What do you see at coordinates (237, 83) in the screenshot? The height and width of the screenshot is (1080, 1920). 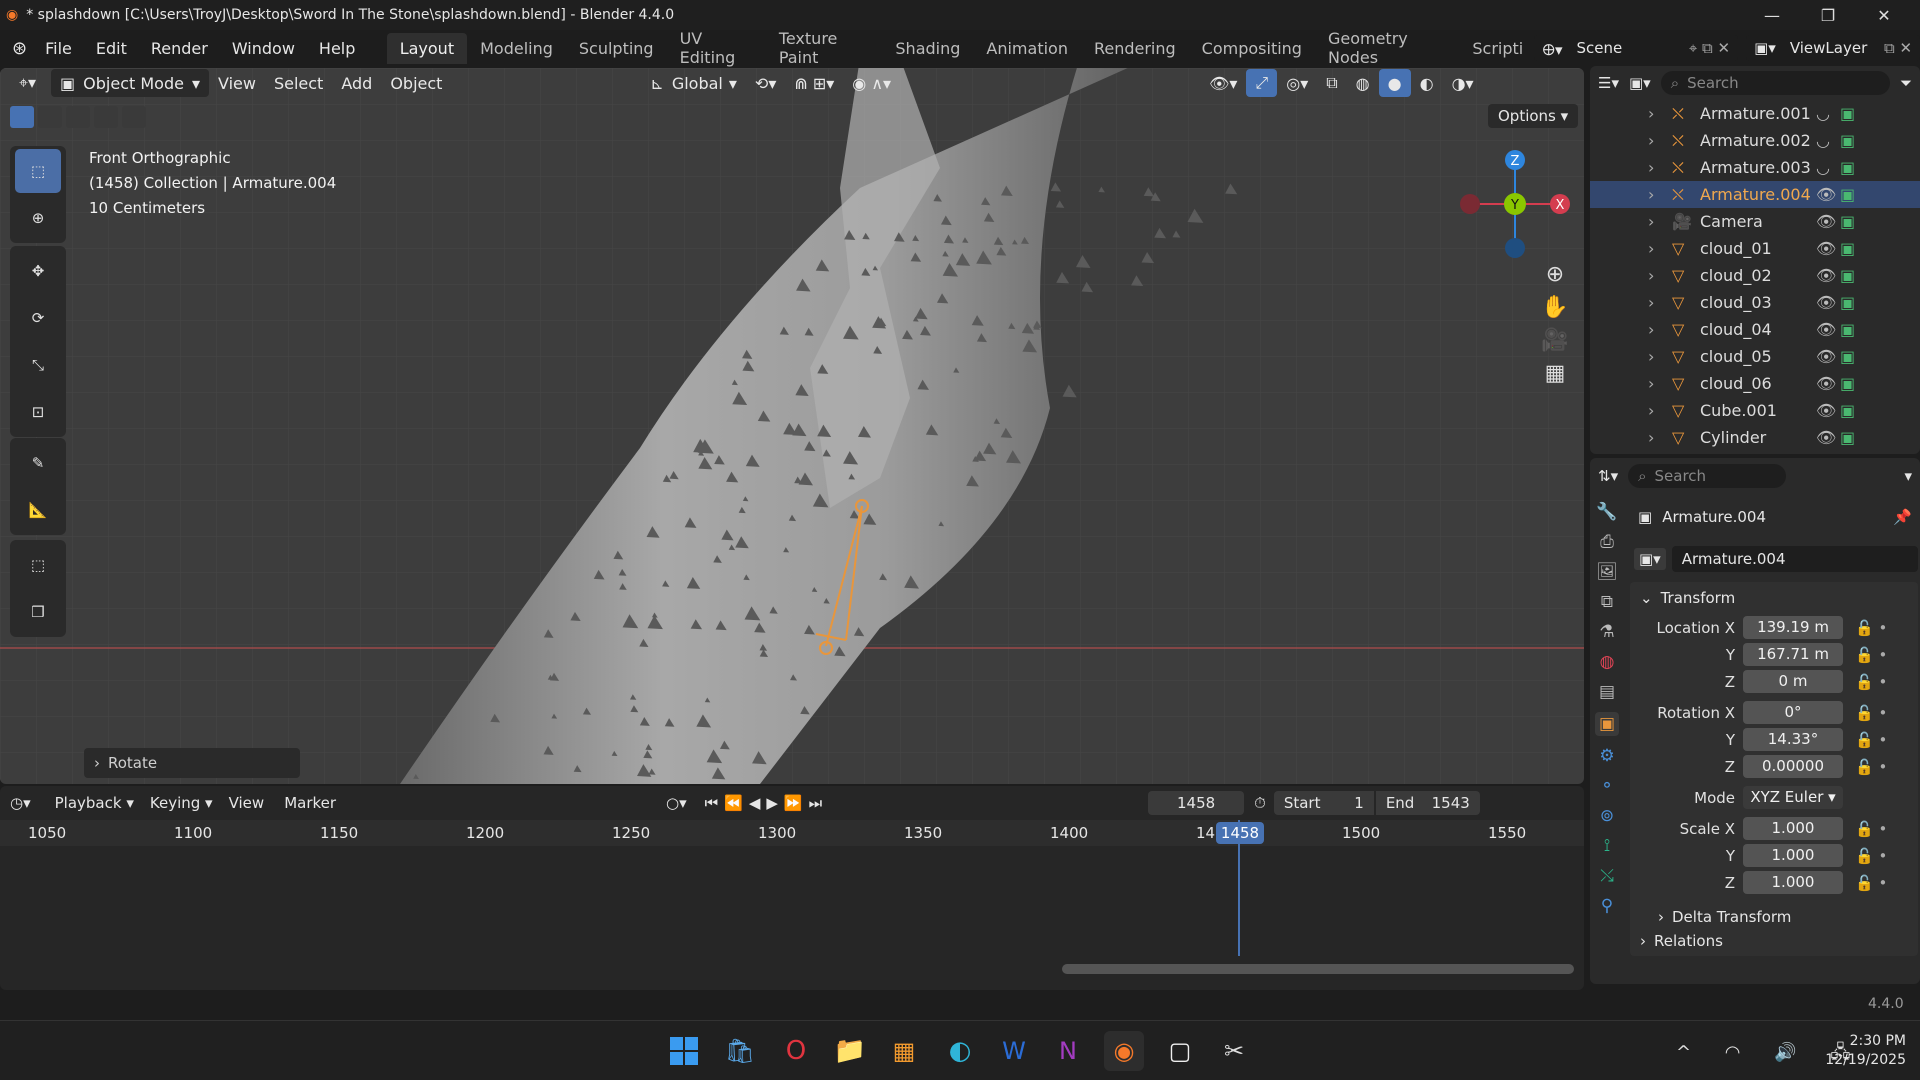 I see `menu-view: View` at bounding box center [237, 83].